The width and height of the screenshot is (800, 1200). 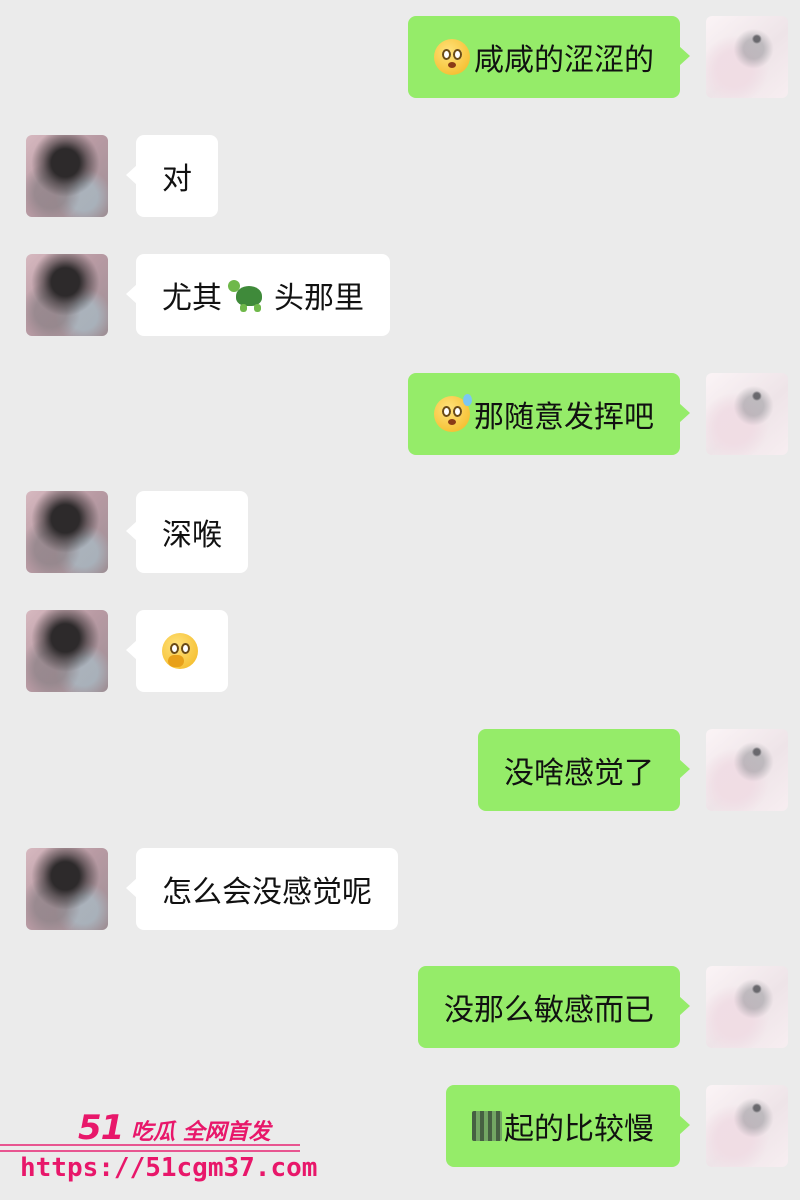 What do you see at coordinates (168, 1168) in the screenshot?
I see `watermark-url: https://51cgm37.com` at bounding box center [168, 1168].